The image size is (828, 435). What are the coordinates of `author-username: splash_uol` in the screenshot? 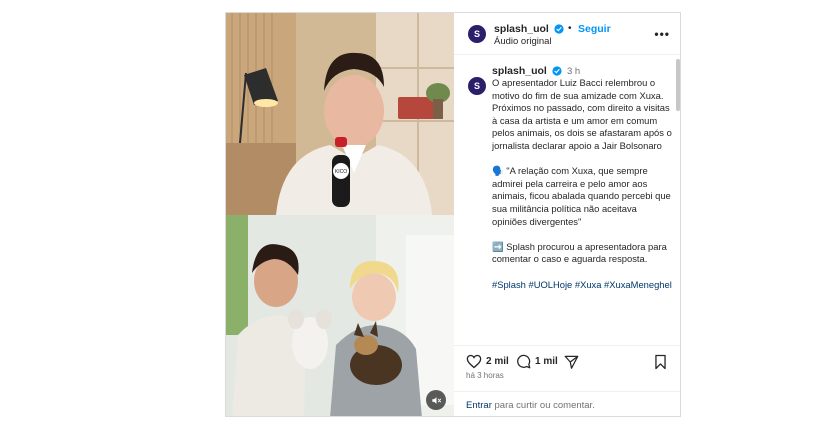 It's located at (521, 29).